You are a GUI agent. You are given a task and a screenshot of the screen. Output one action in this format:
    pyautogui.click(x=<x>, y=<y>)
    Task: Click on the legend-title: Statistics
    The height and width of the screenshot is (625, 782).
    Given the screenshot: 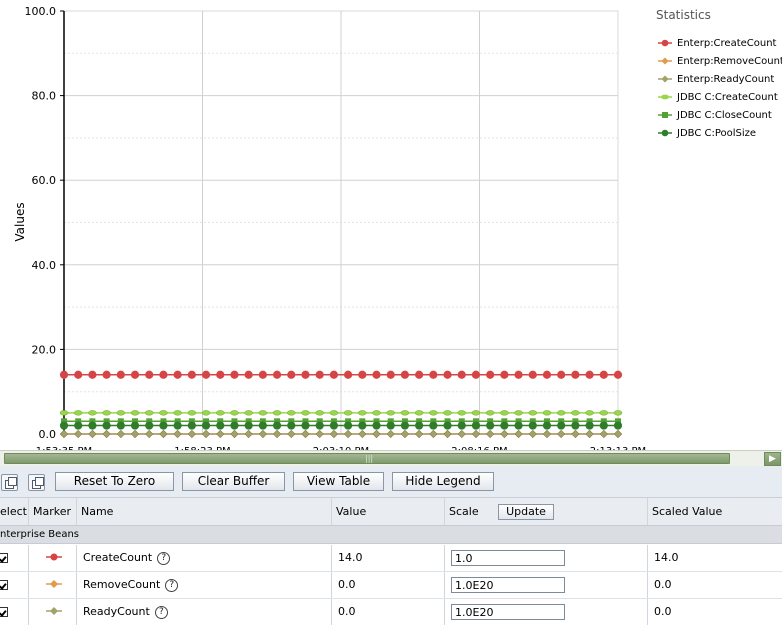 What is the action you would take?
    pyautogui.click(x=683, y=15)
    